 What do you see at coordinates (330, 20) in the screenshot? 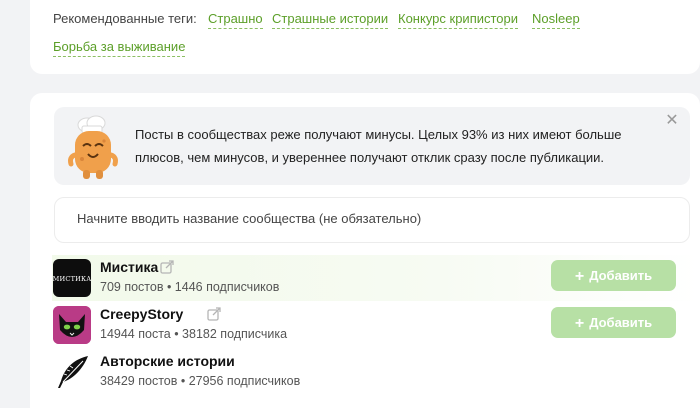
I see `tag-strashnye-istorii: Страшные истории` at bounding box center [330, 20].